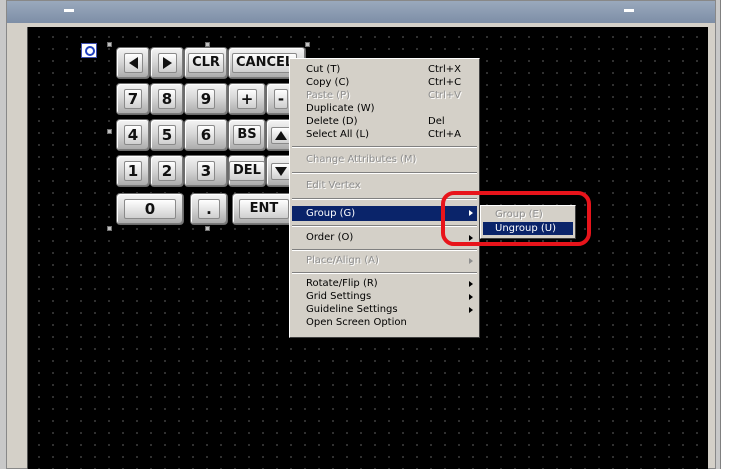  I want to click on key-del-label: DEL, so click(247, 171).